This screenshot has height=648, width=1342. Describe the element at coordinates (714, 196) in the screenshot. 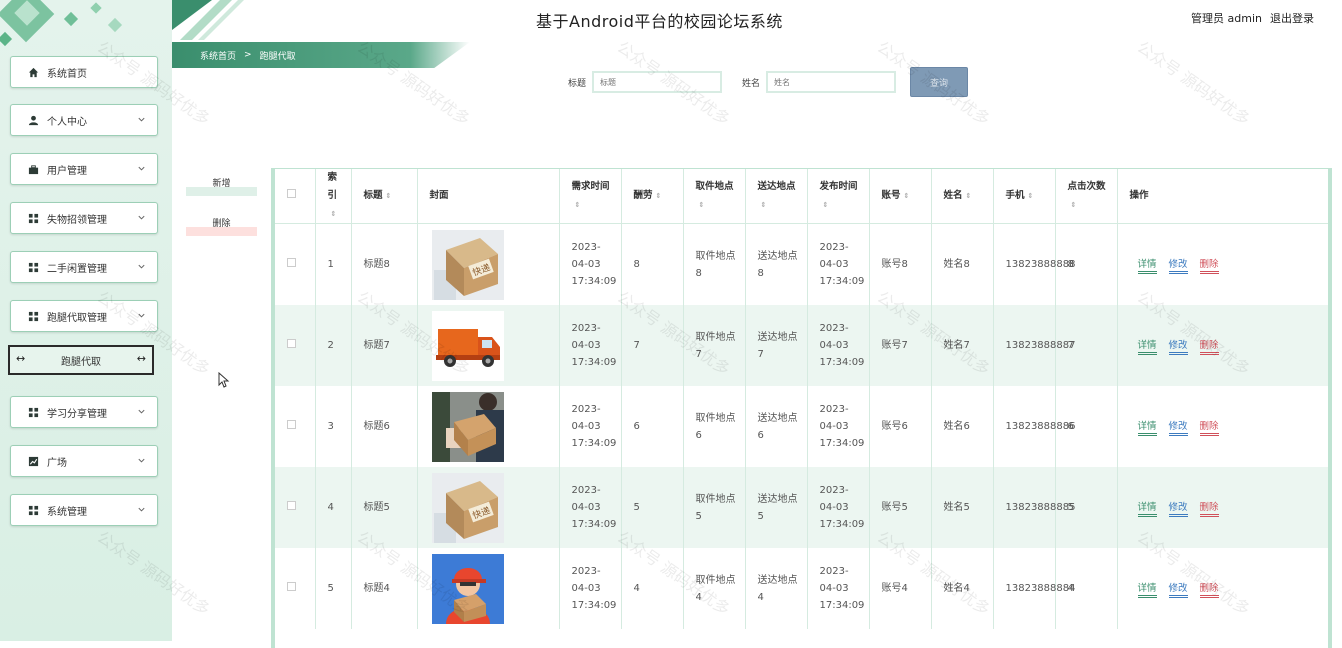

I see `column-header: 取件地点 ⇕` at that location.